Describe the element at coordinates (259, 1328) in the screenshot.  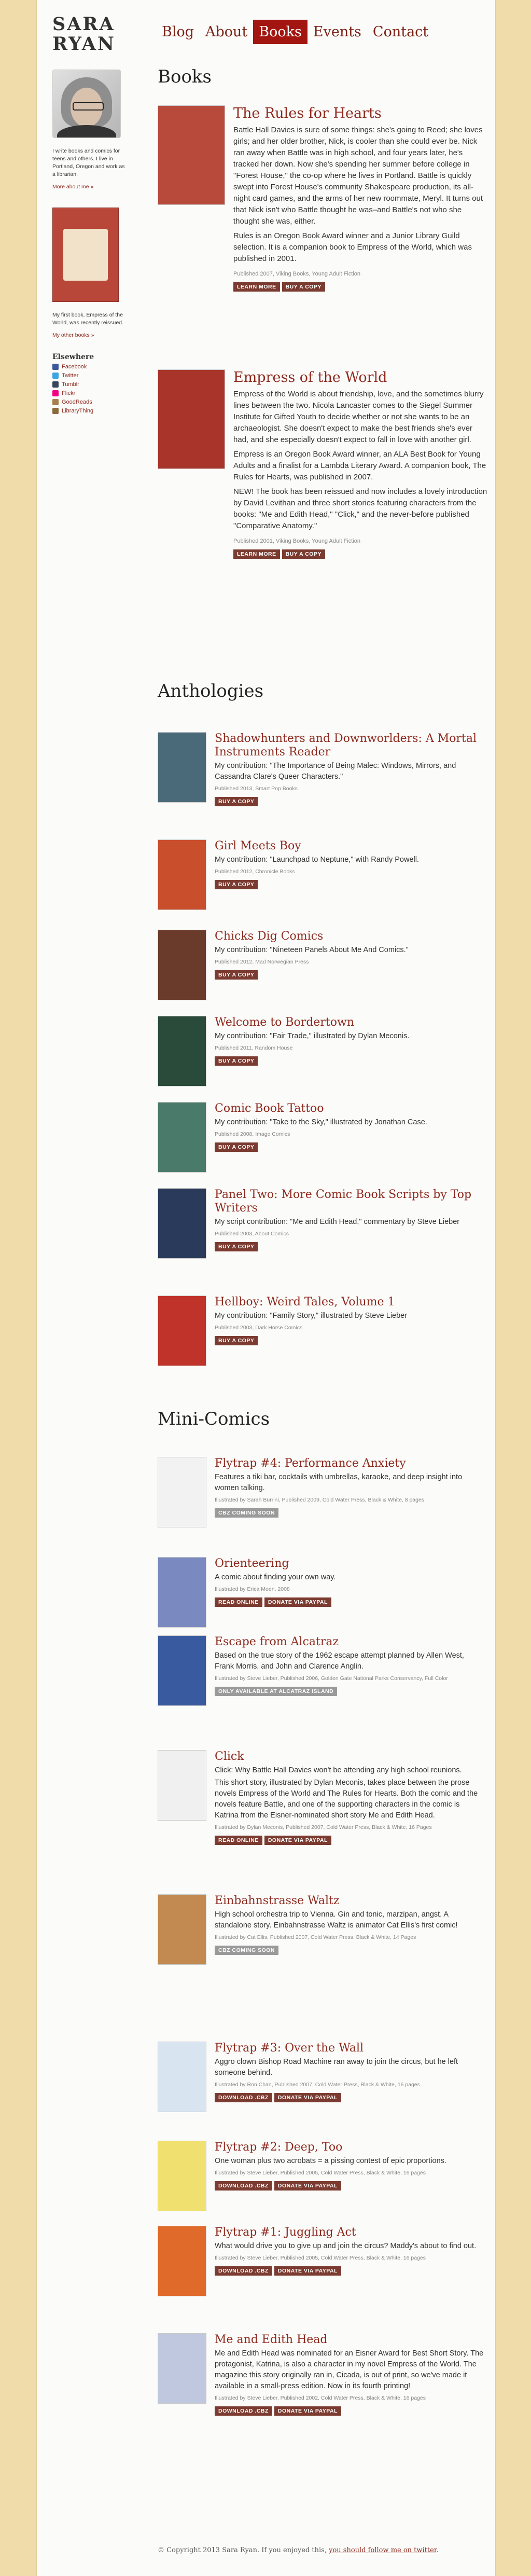
I see `anthology-7-meta: Published 2003, Dark Horse Comics` at that location.